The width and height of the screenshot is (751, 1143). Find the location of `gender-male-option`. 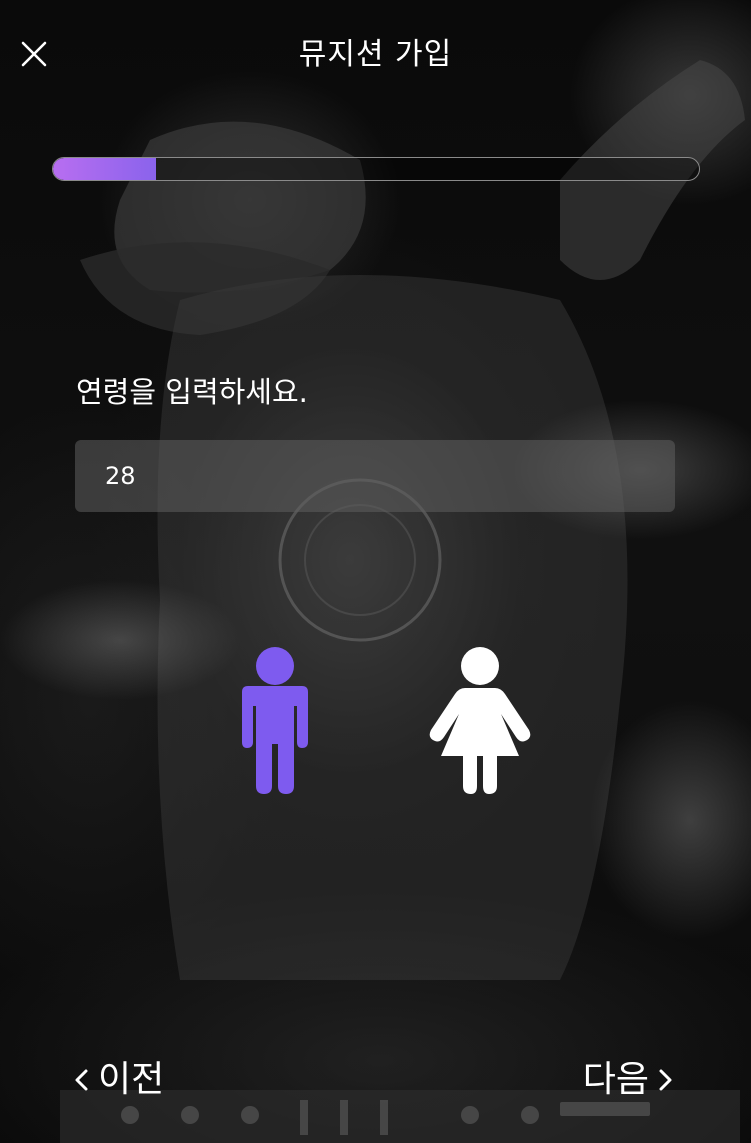

gender-male-option is located at coordinates (275, 721).